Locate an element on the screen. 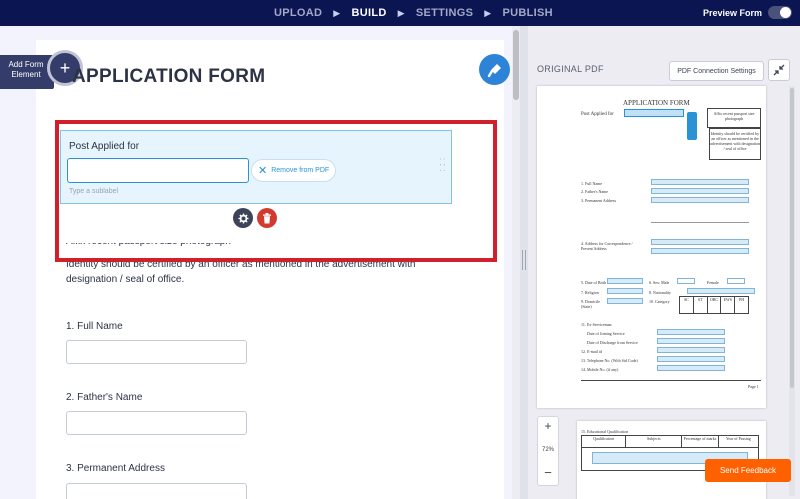 This screenshot has height=499, width=800. pdf-row-female: Female is located at coordinates (713, 282).